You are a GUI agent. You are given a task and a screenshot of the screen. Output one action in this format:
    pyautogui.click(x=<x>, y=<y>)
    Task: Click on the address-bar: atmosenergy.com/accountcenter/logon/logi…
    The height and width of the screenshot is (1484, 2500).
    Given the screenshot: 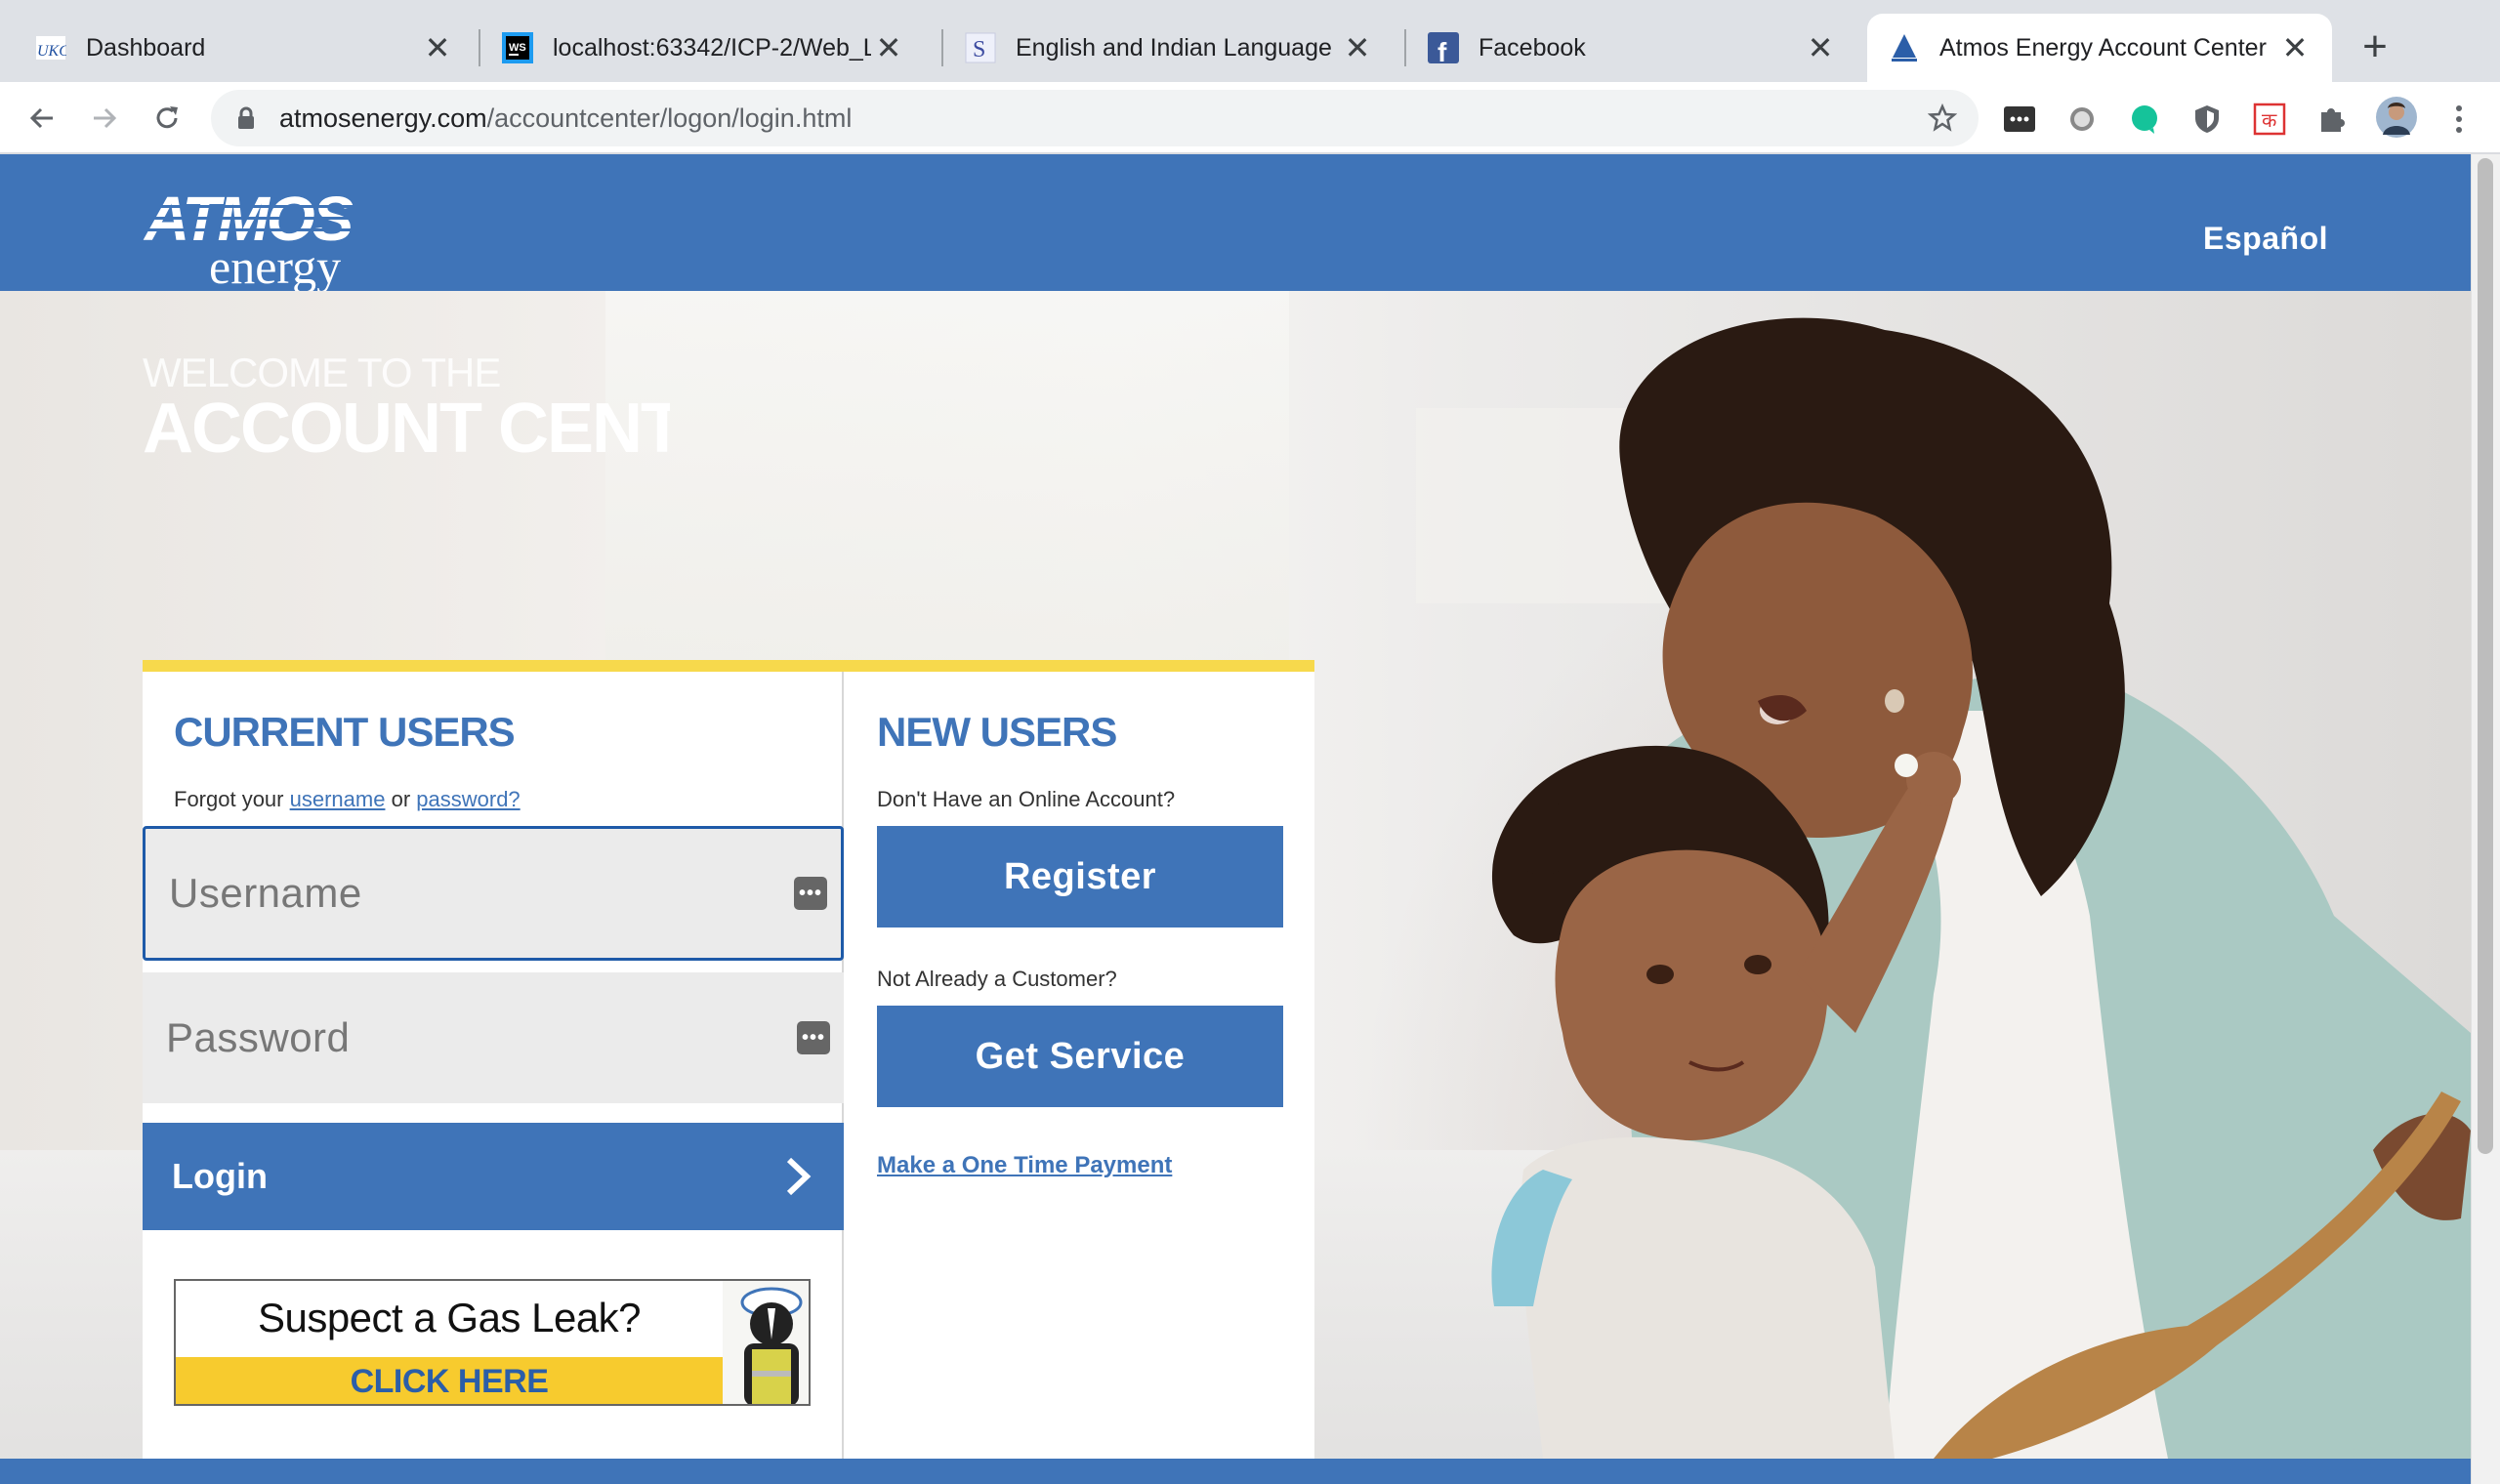 What is the action you would take?
    pyautogui.click(x=1095, y=118)
    